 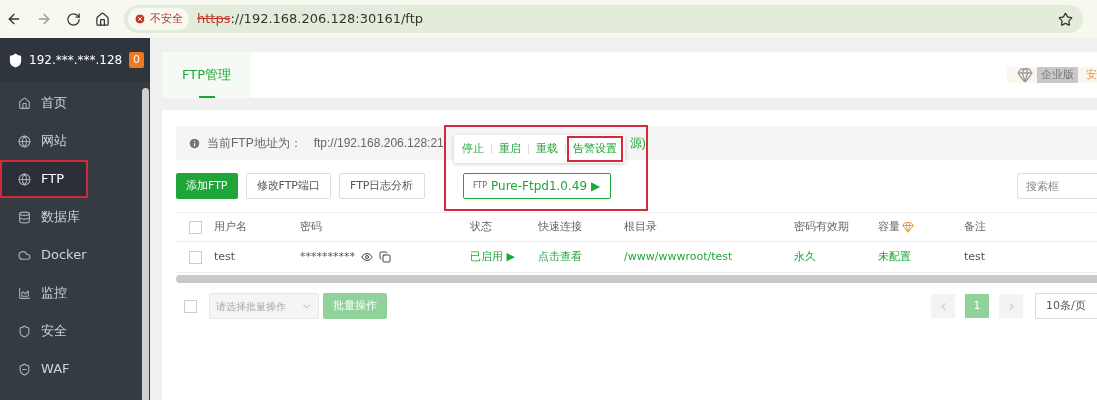 What do you see at coordinates (166, 18) in the screenshot?
I see `security-label: 不安全` at bounding box center [166, 18].